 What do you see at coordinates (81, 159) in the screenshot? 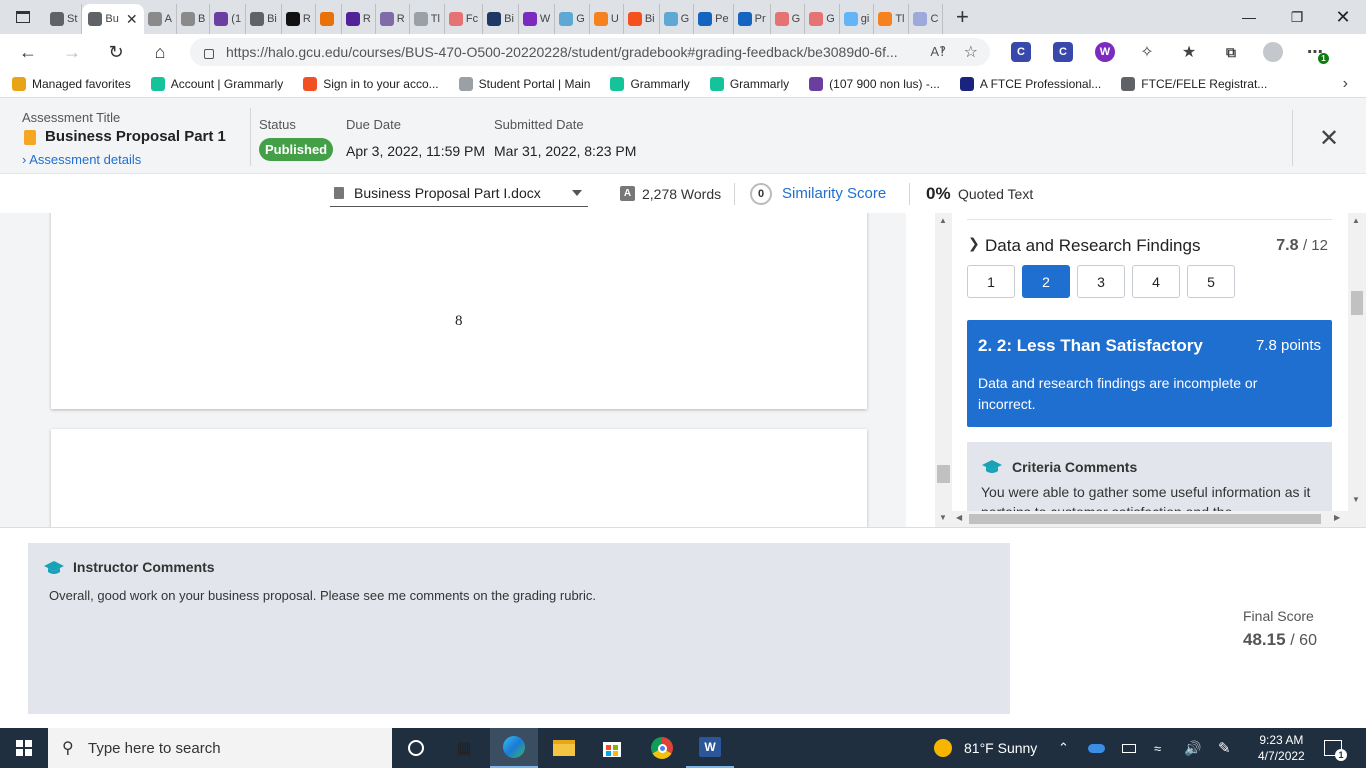
I see `assessment-details-link: › Assessment details` at bounding box center [81, 159].